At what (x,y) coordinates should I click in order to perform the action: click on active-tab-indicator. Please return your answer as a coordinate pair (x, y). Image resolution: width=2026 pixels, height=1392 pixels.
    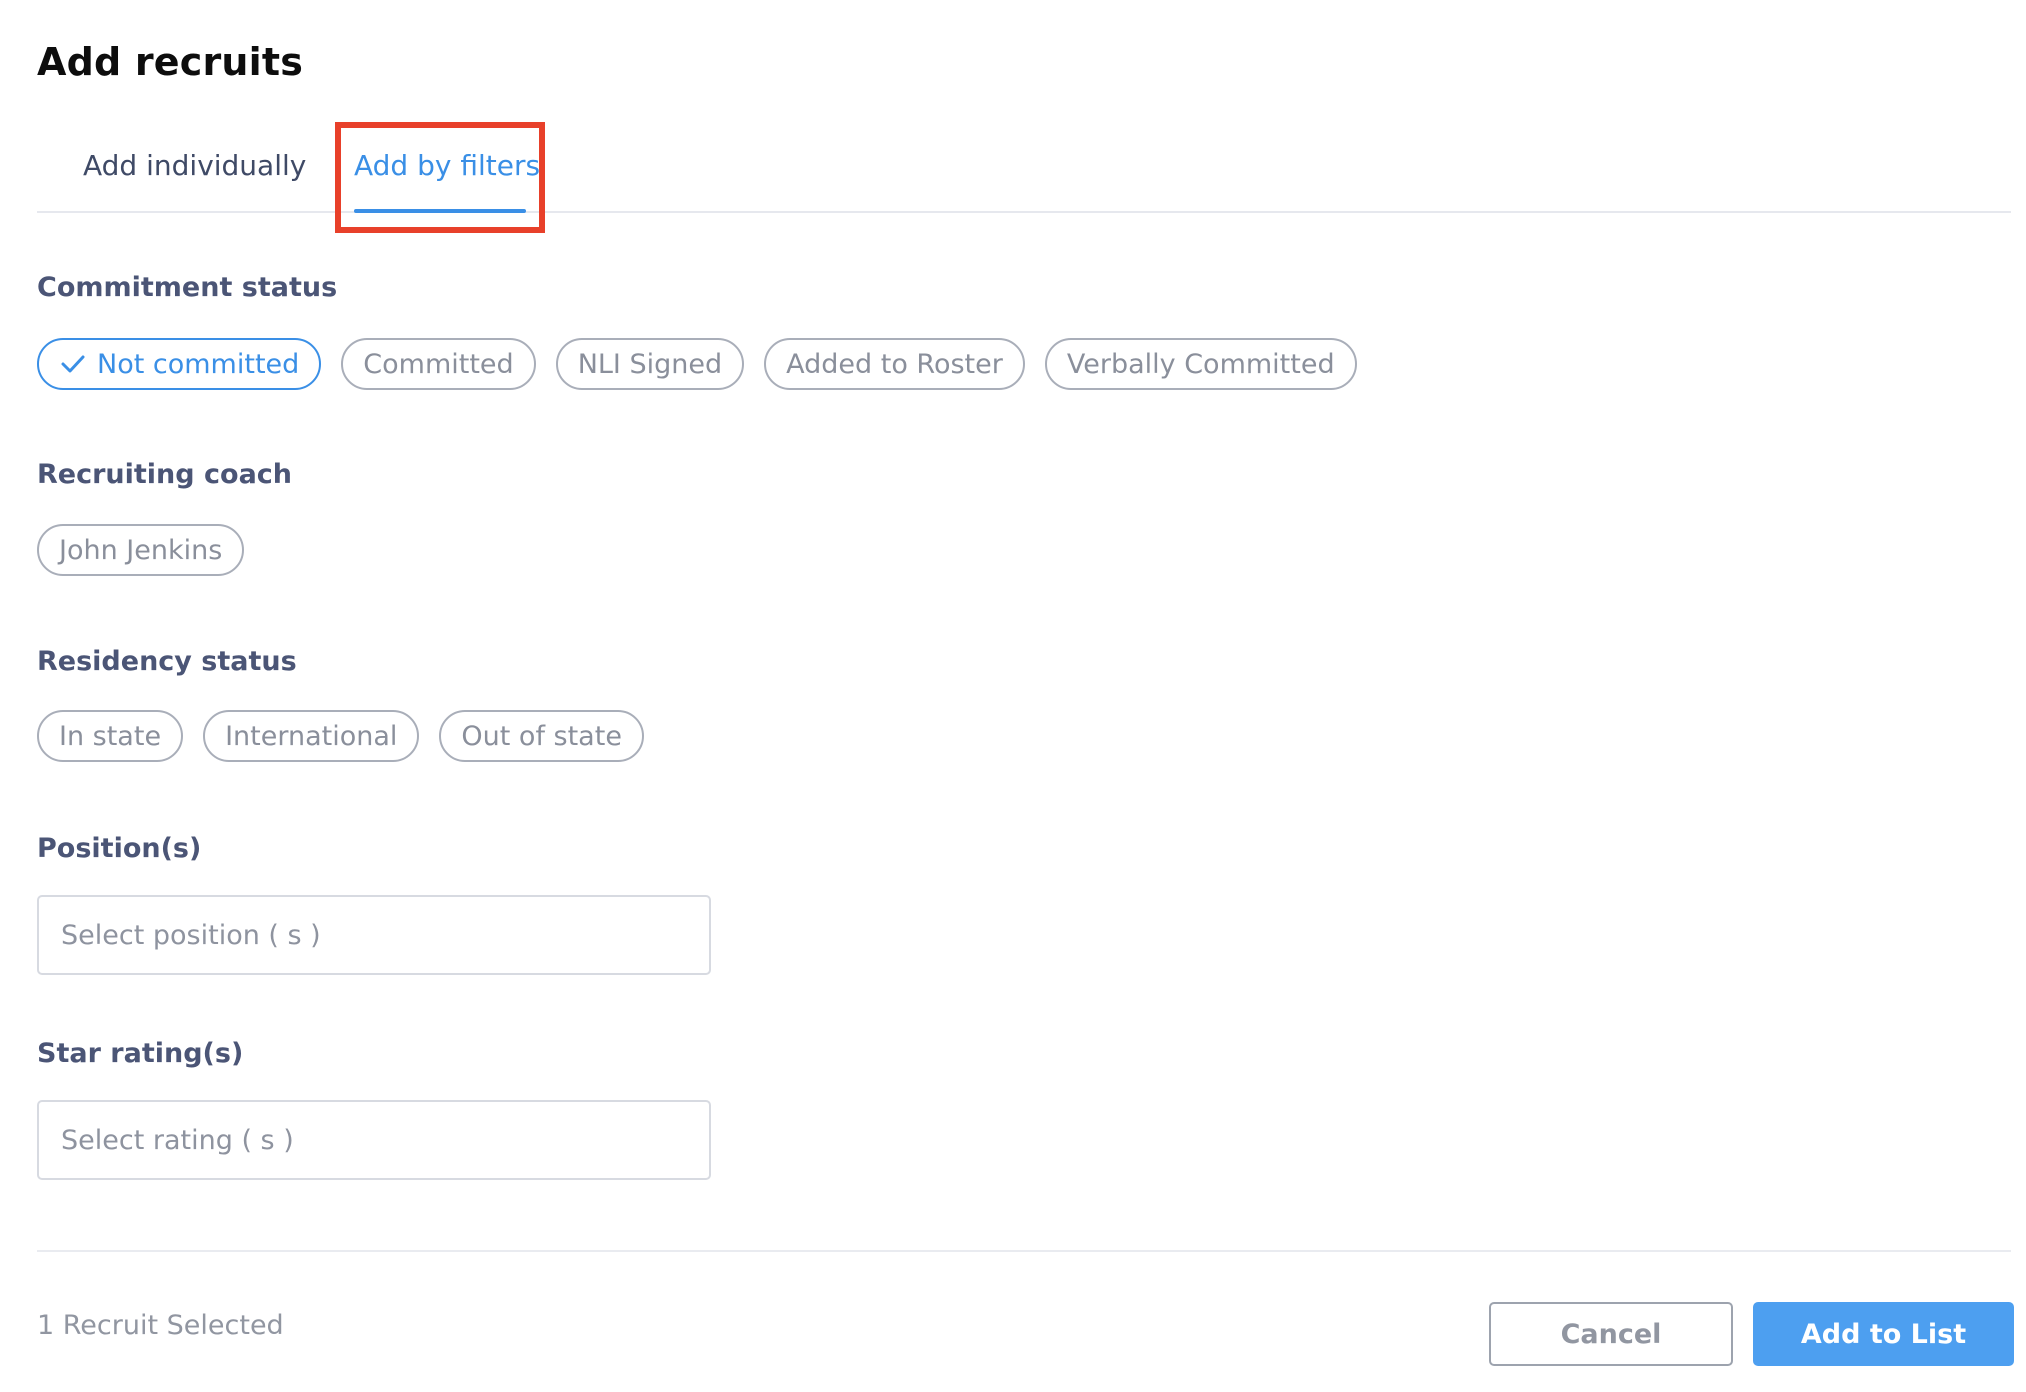
    Looking at the image, I should click on (440, 211).